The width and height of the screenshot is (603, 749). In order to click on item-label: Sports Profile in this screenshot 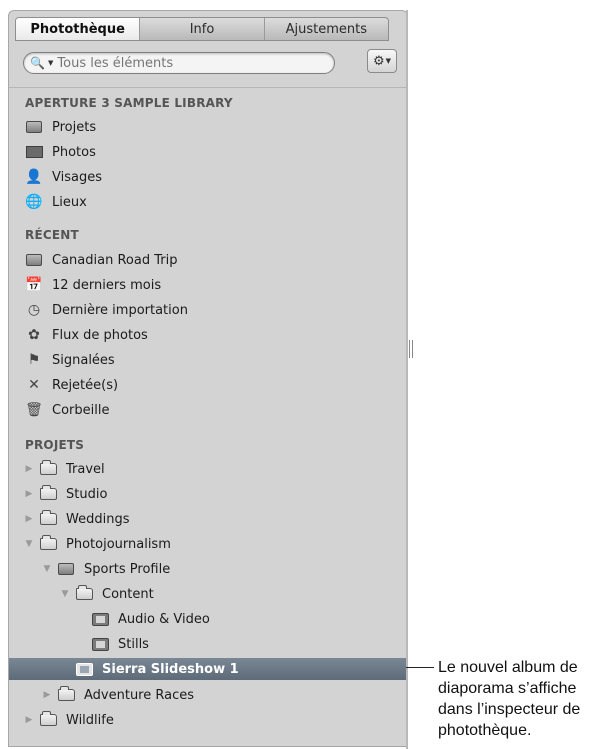, I will do `click(127, 569)`.